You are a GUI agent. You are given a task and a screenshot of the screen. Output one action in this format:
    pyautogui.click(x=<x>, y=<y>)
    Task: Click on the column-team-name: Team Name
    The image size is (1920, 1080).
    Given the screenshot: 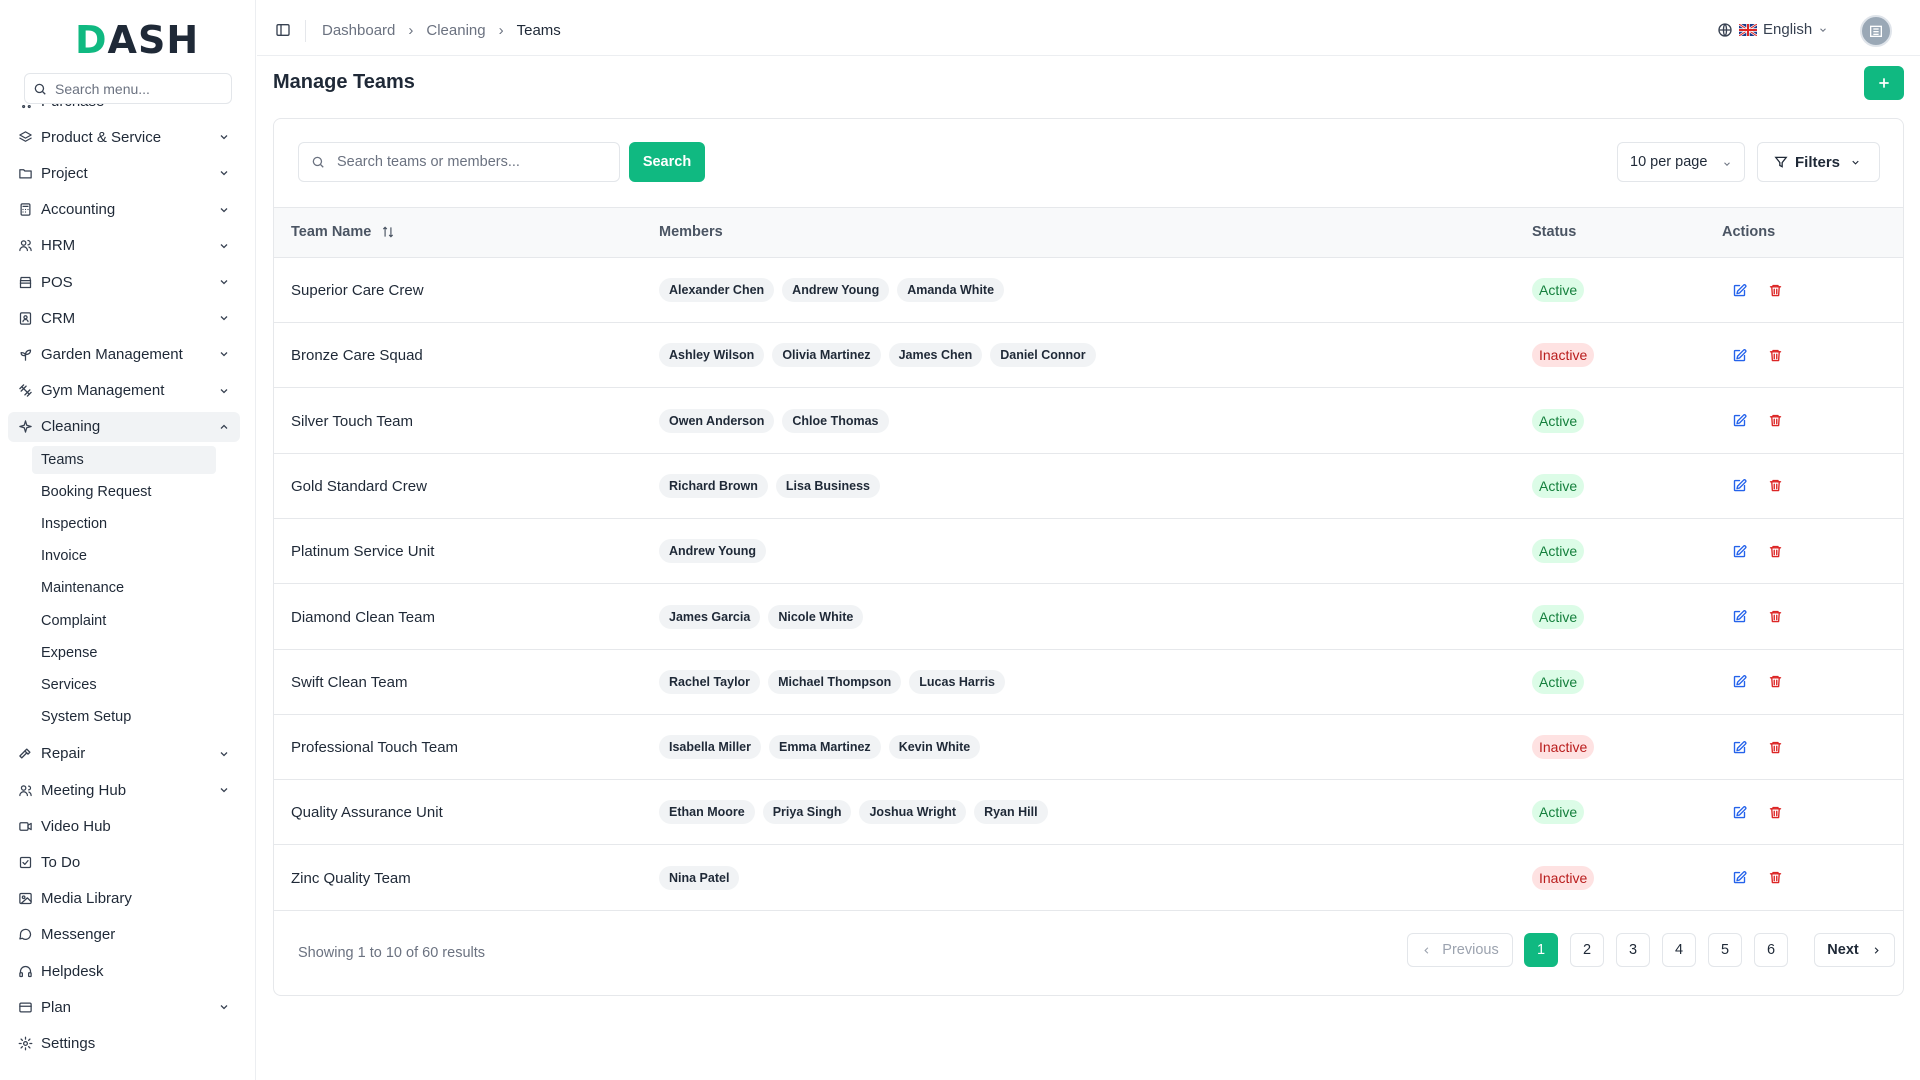 What is the action you would take?
    pyautogui.click(x=343, y=232)
    